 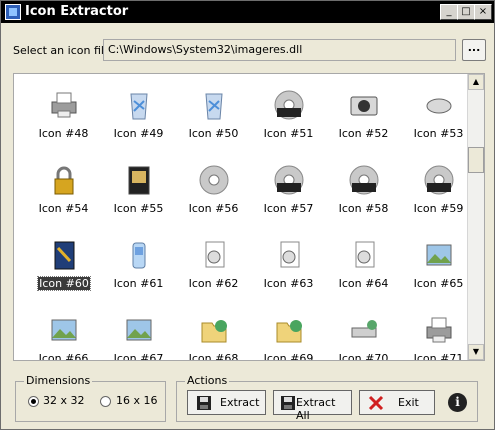 What do you see at coordinates (139, 330) in the screenshot?
I see `wallpaper-icon` at bounding box center [139, 330].